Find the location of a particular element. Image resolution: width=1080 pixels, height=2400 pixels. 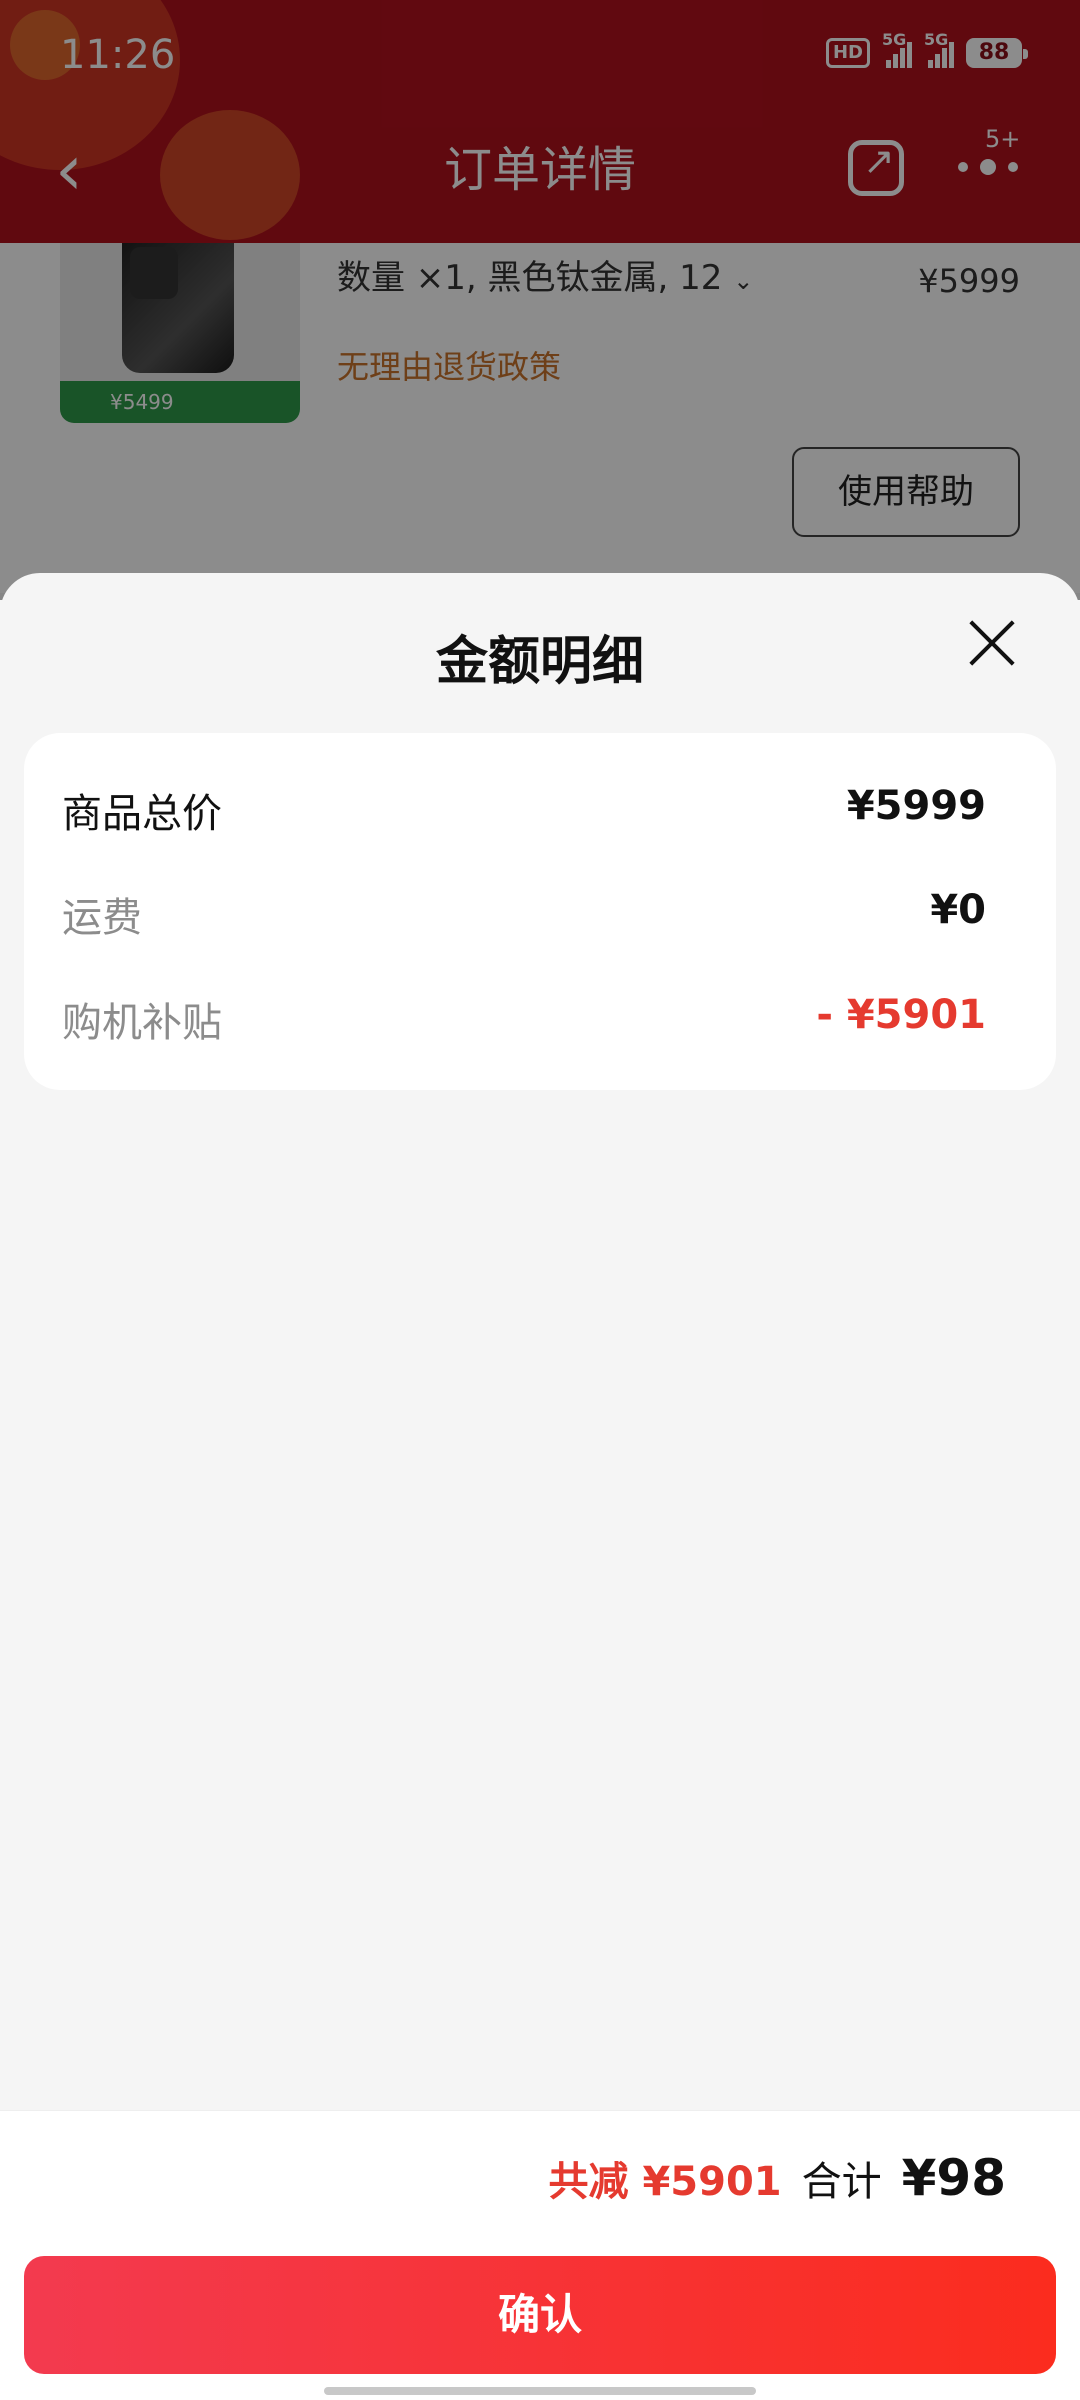

close-icon is located at coordinates (992, 645).